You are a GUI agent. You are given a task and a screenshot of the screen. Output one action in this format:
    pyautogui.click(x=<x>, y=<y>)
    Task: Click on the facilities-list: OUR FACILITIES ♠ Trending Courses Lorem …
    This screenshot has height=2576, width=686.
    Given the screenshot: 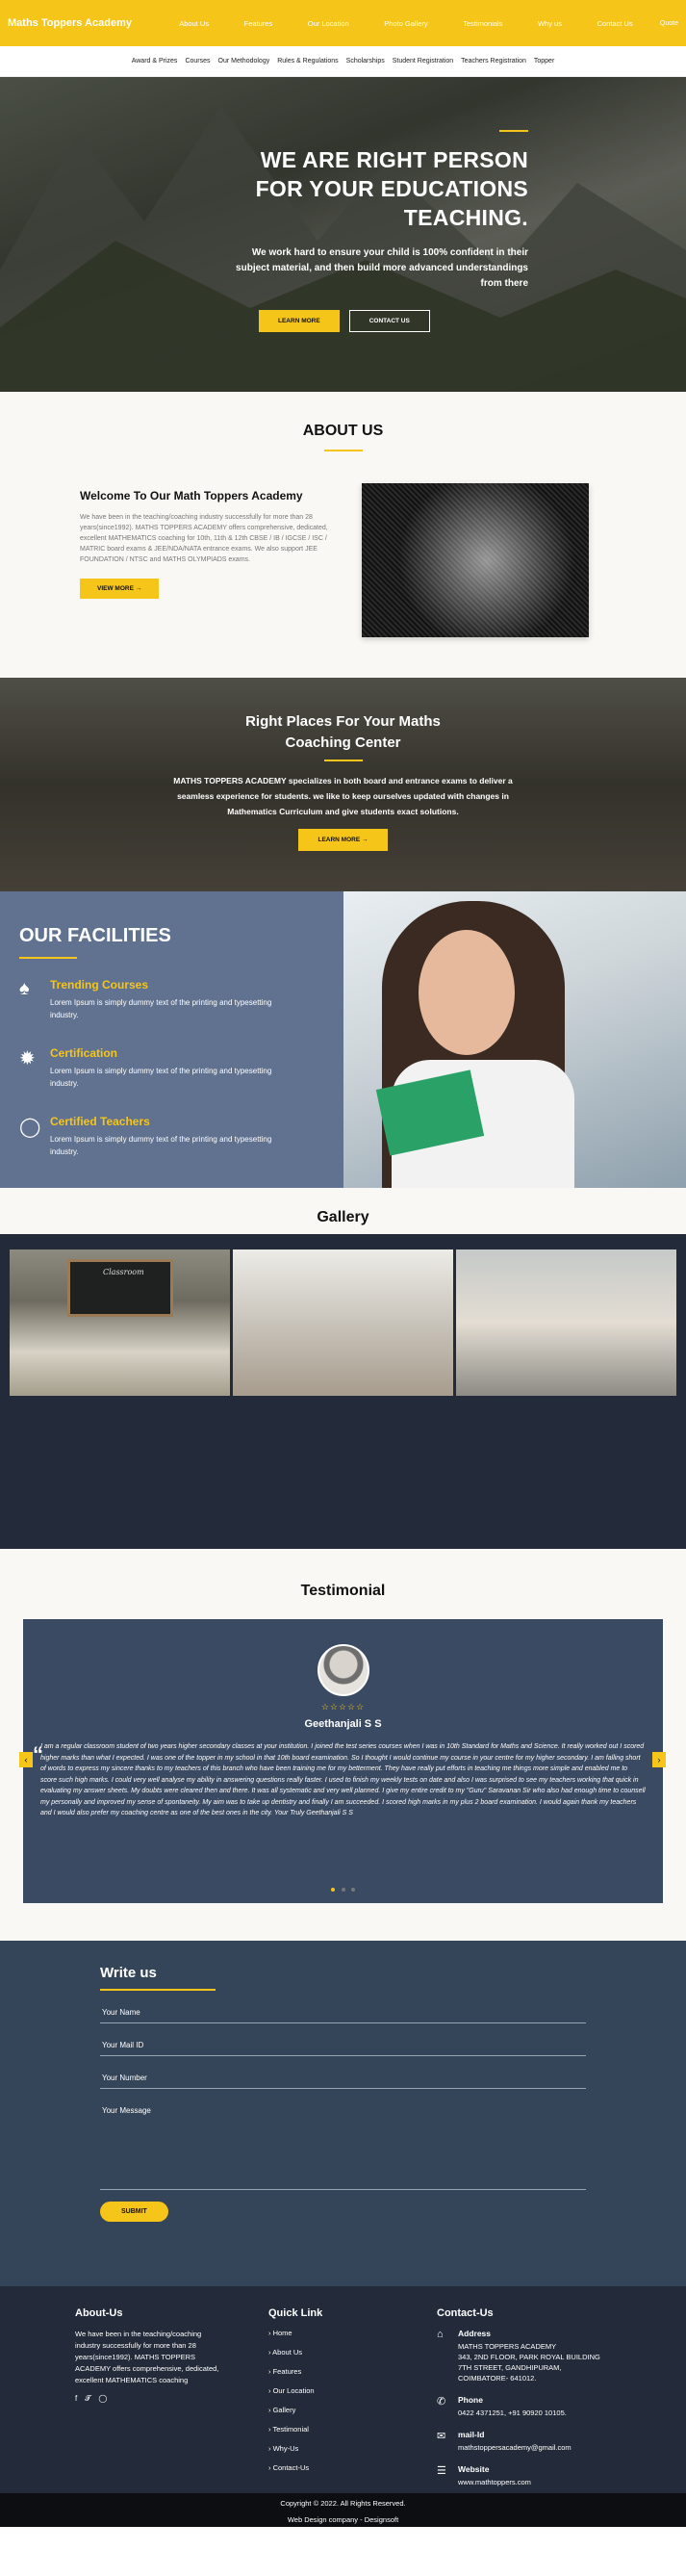 What is the action you would take?
    pyautogui.click(x=171, y=1039)
    